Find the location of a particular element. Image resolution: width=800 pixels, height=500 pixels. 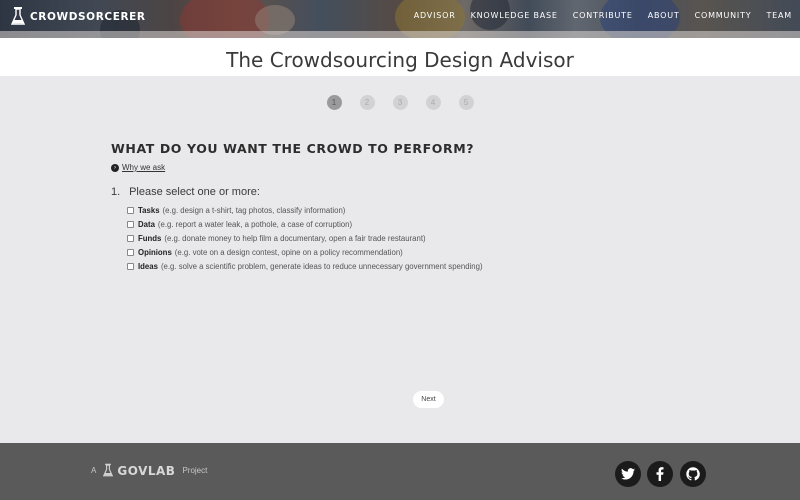

facebook-icon is located at coordinates (660, 474).